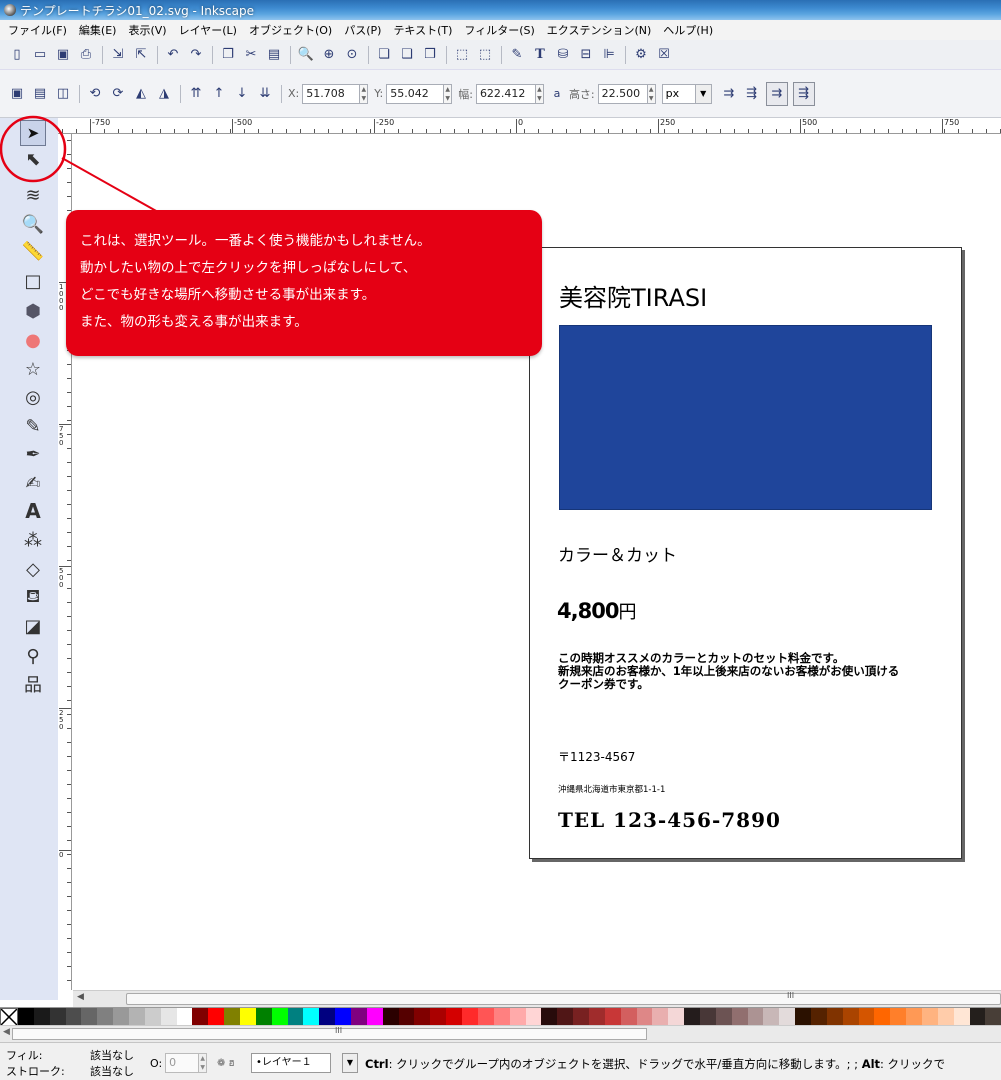 Image resolution: width=1001 pixels, height=1080 pixels. I want to click on color-palette, so click(500, 1016).